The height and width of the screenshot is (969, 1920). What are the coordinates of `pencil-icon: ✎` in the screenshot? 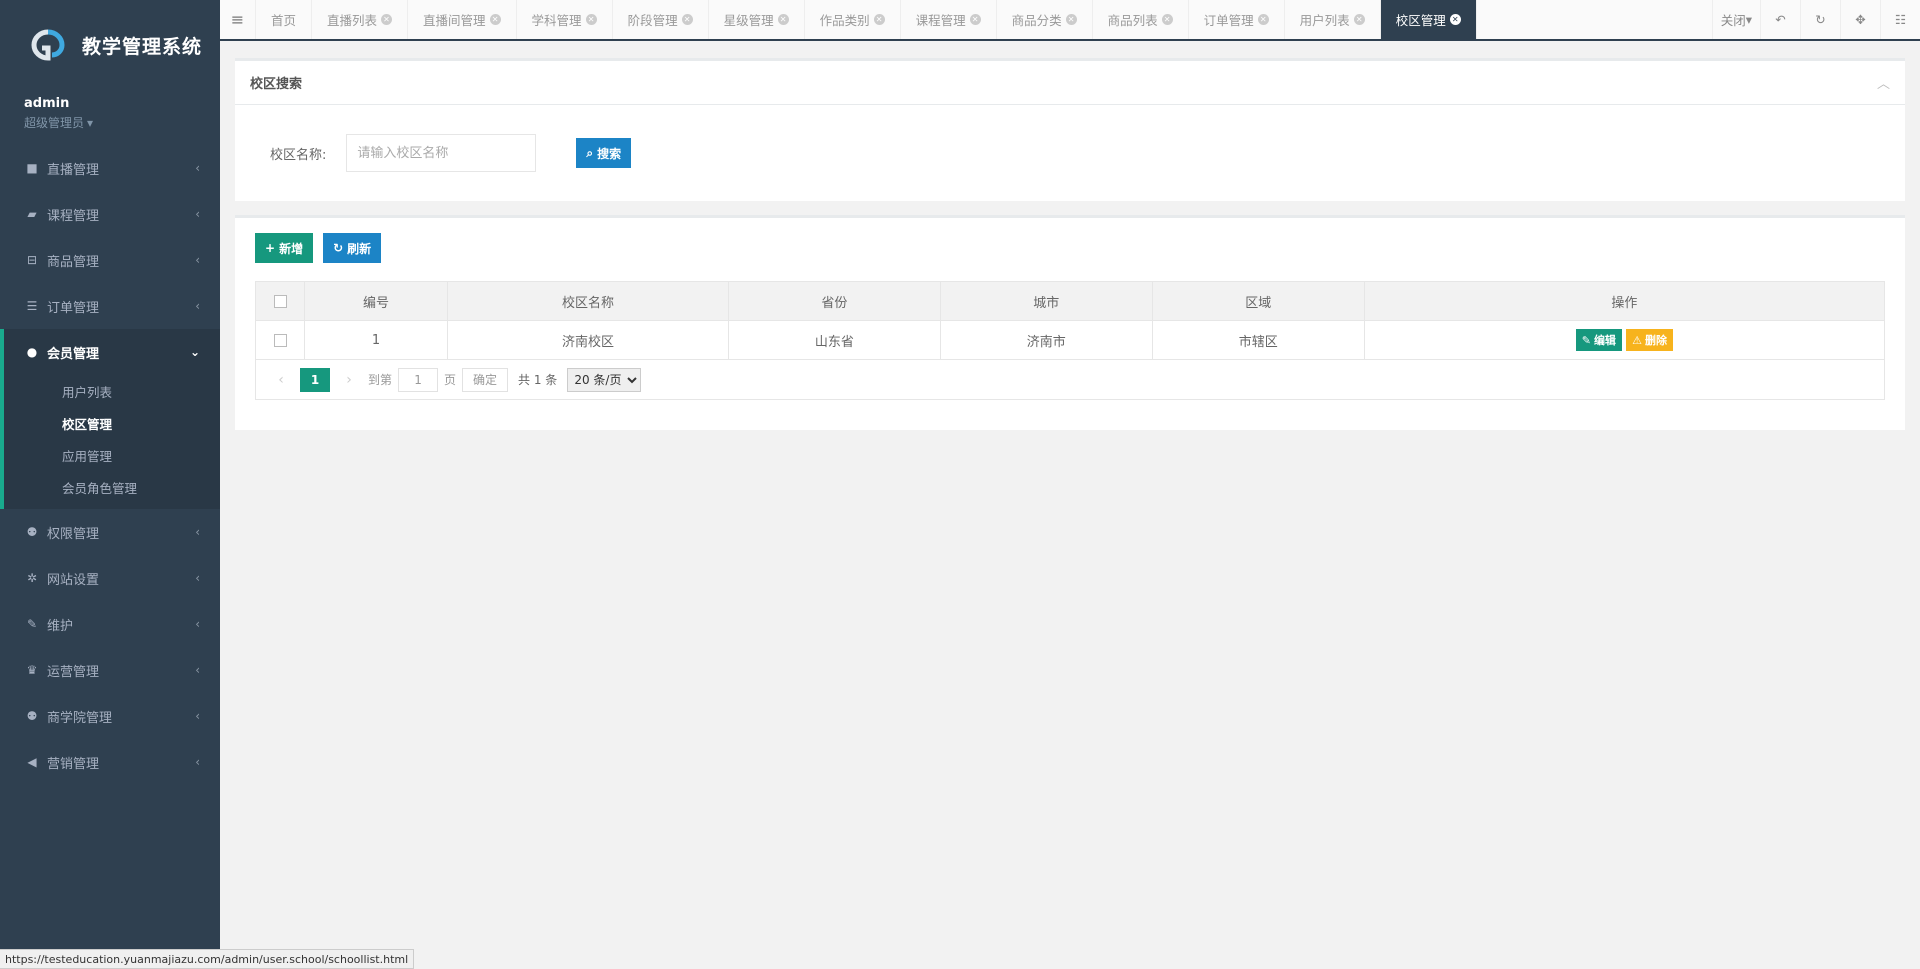 It's located at (1586, 340).